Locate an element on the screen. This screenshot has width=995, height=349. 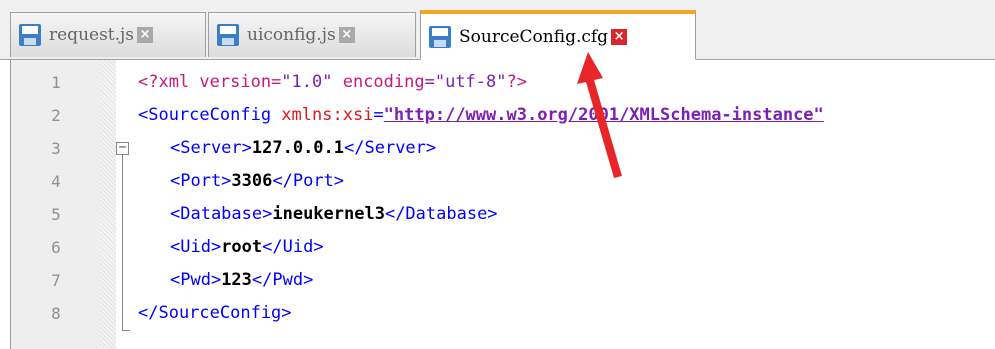
line-number: 1 is located at coordinates (56, 82).